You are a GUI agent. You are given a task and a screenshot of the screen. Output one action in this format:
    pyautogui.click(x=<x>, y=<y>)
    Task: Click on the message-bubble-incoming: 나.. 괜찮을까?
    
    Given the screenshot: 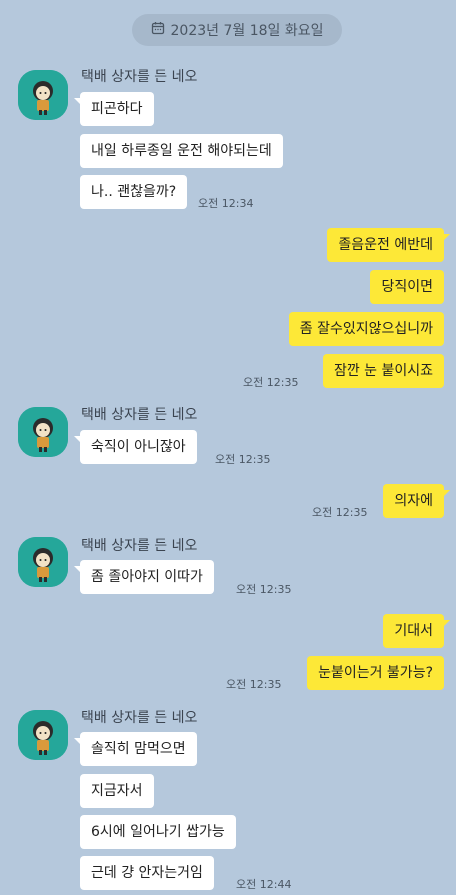 What is the action you would take?
    pyautogui.click(x=134, y=192)
    